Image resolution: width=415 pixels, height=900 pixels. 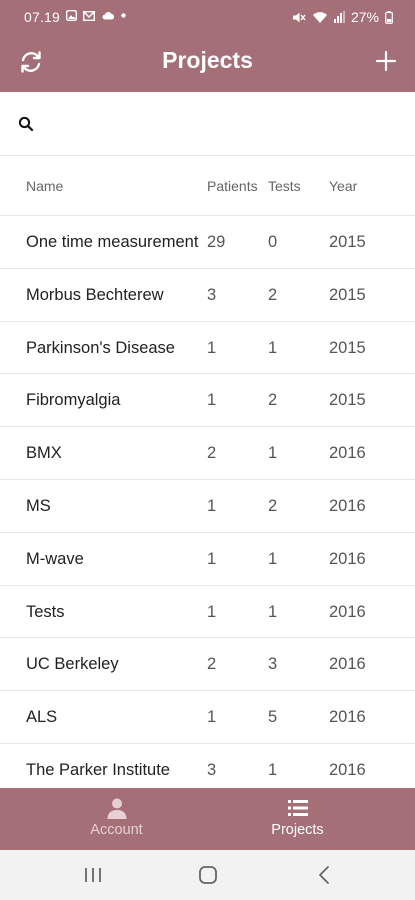 I want to click on app-bar: Projects, so click(x=207, y=62).